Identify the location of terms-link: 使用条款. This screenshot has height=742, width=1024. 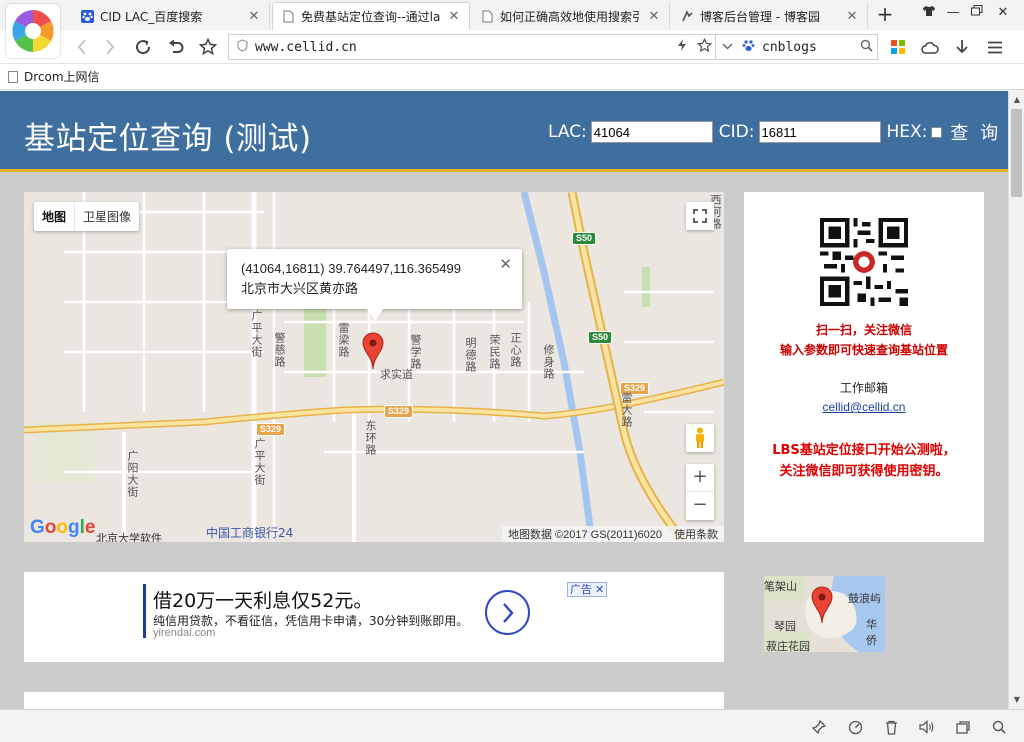
(696, 534).